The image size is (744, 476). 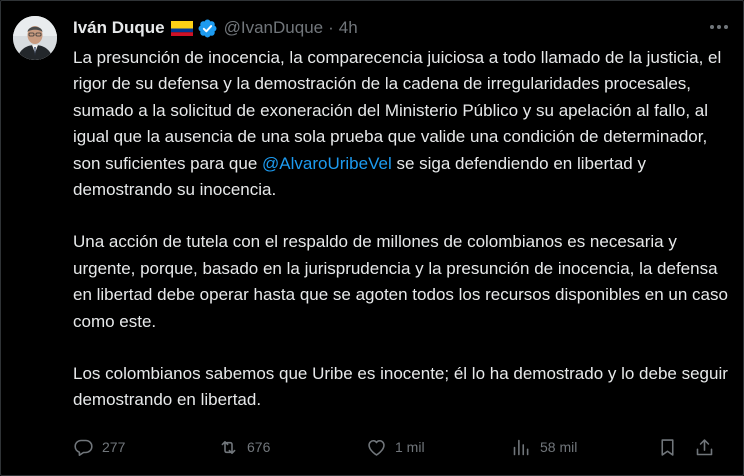 What do you see at coordinates (114, 447) in the screenshot?
I see `reply-count: 277` at bounding box center [114, 447].